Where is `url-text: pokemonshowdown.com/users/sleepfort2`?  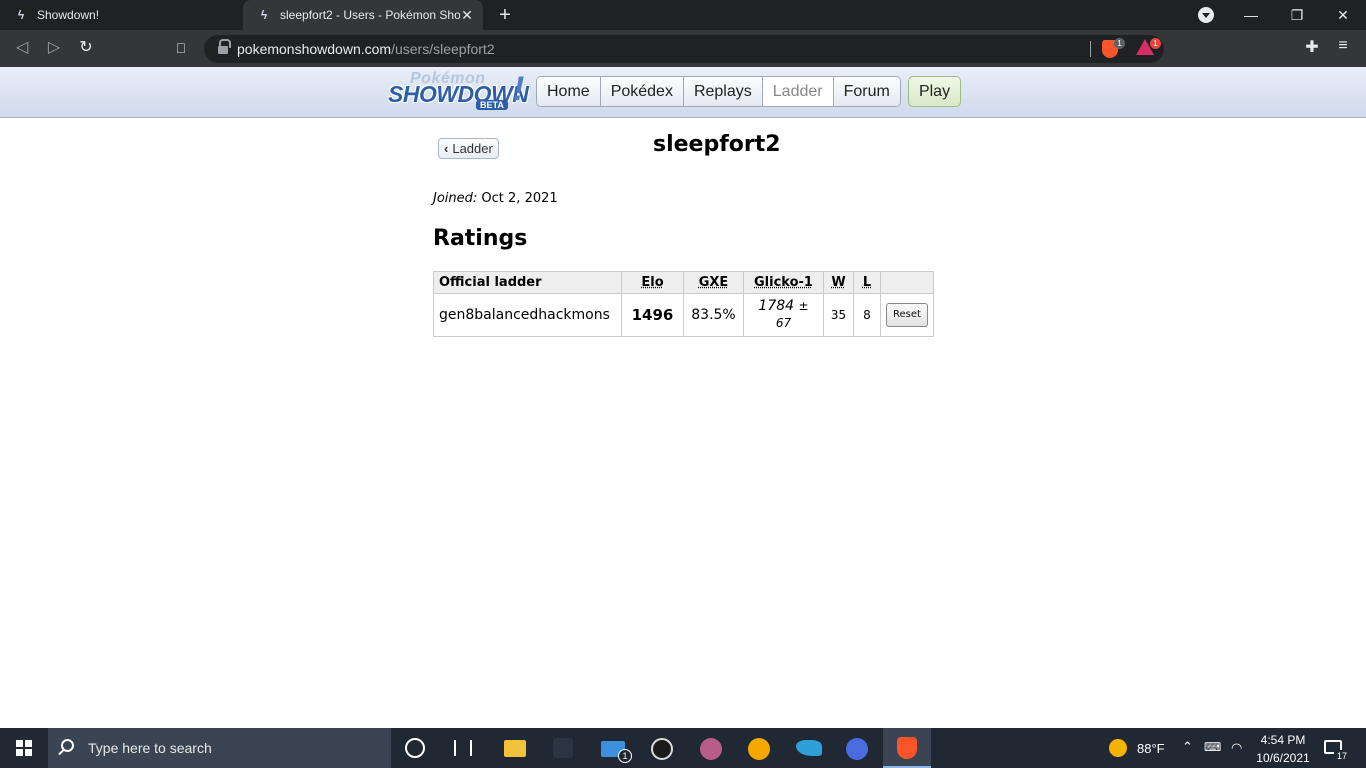
url-text: pokemonshowdown.com/users/sleepfort2 is located at coordinates (366, 49).